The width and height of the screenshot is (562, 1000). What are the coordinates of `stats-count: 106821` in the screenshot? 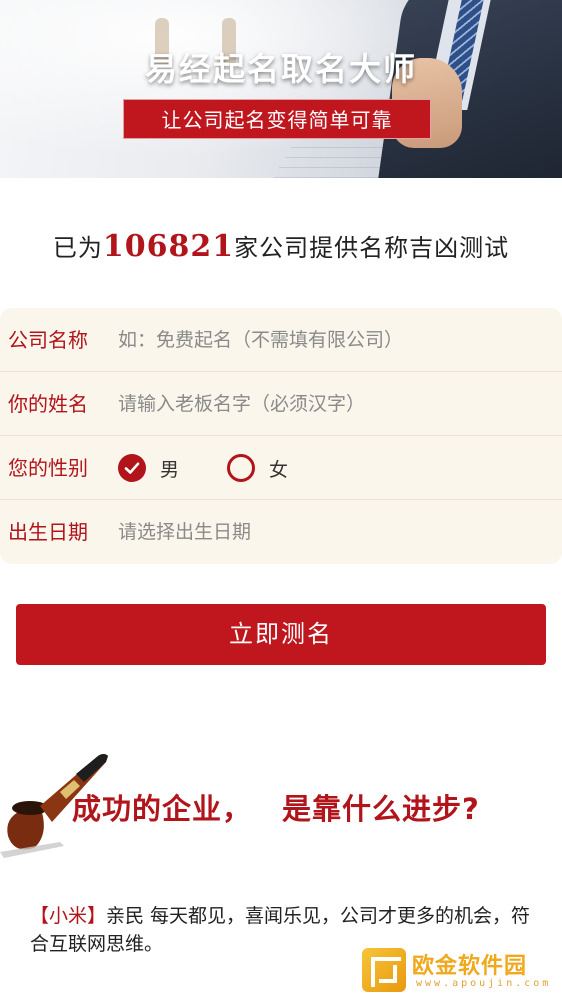 It's located at (168, 246).